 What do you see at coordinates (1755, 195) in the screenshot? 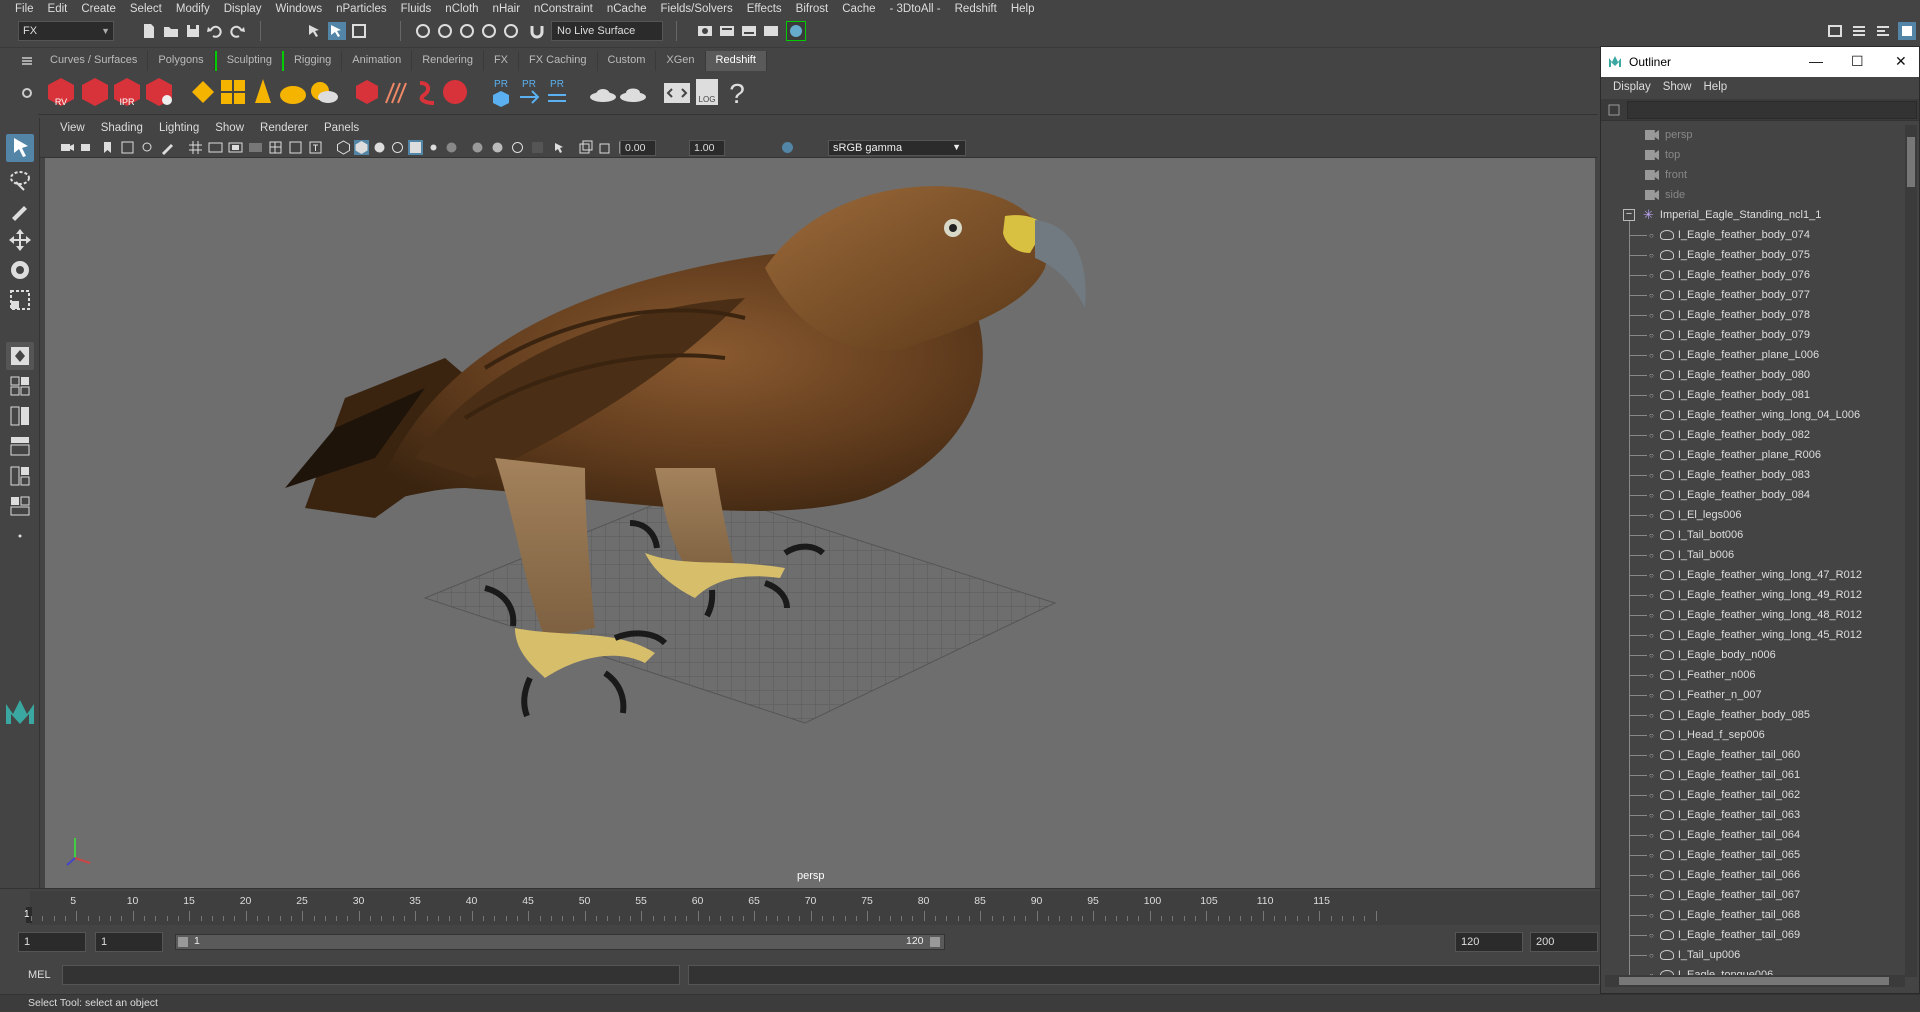
I see `outliner-row-camera: side` at bounding box center [1755, 195].